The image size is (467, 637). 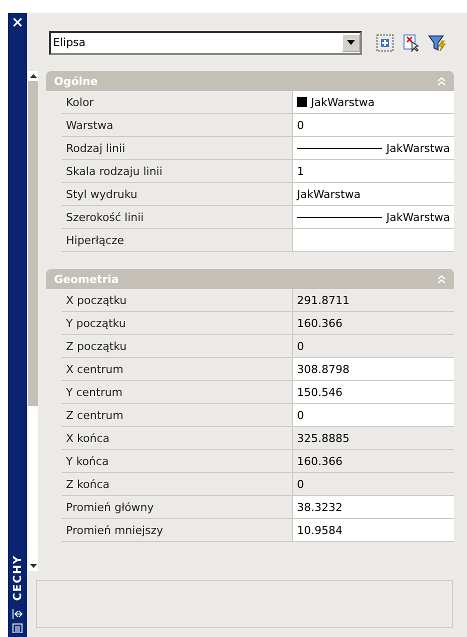 I want to click on value-text: 325.8885, so click(x=323, y=438).